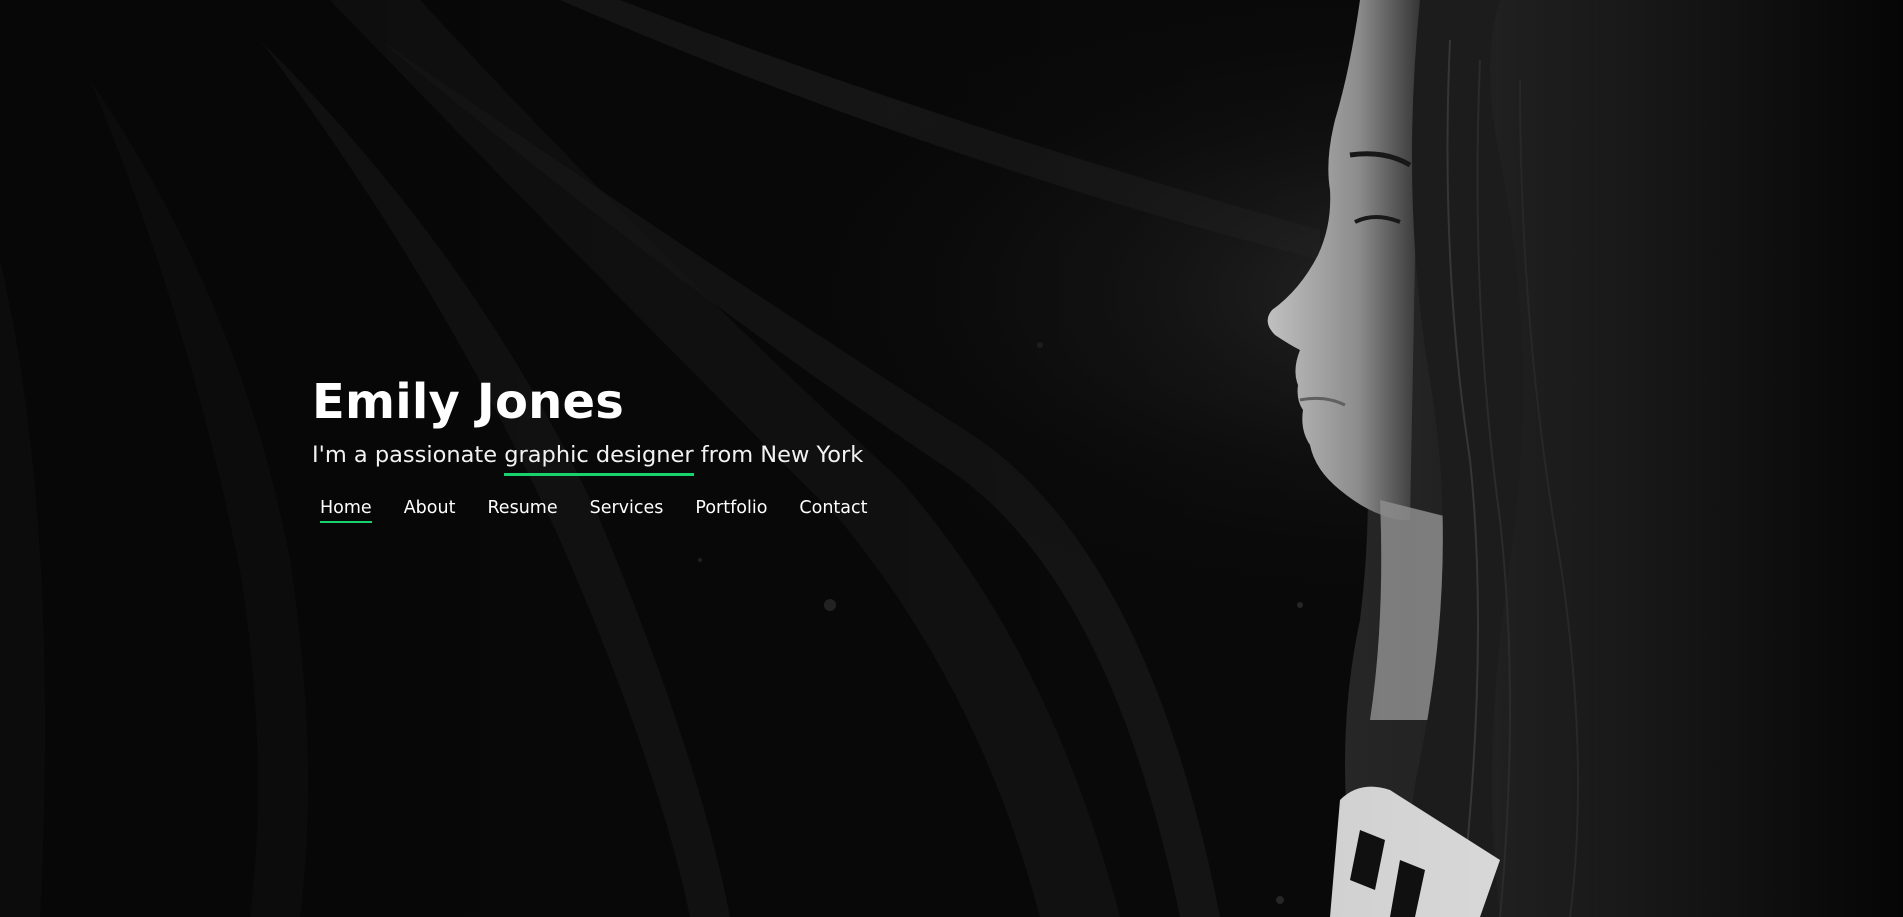 Image resolution: width=1903 pixels, height=917 pixels. I want to click on tagline-typed-text: graphic designer, so click(599, 459).